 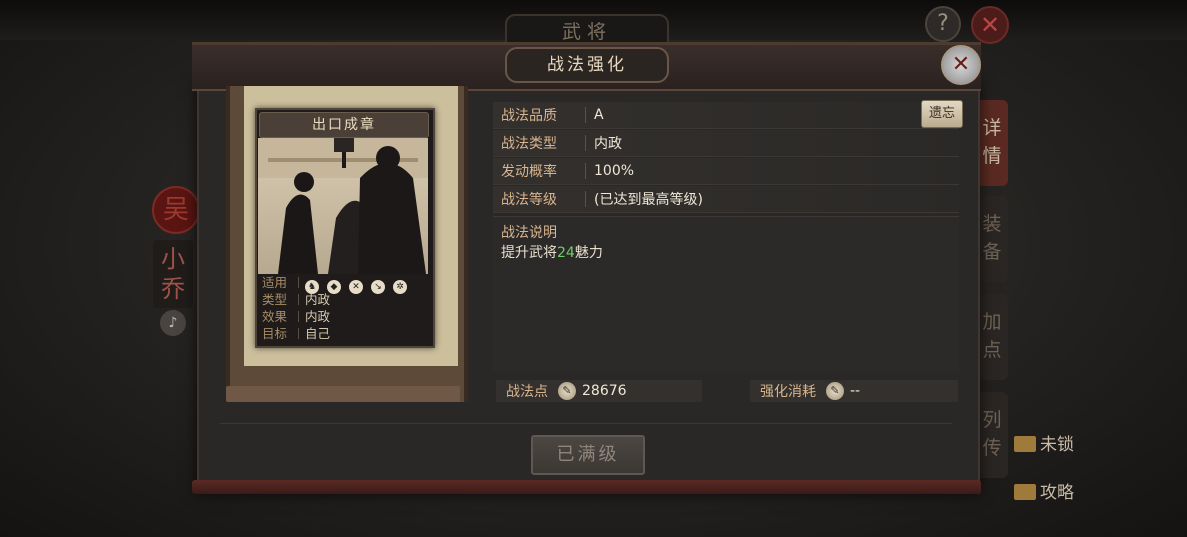 What do you see at coordinates (726, 143) in the screenshot?
I see `info-row-type: 战法类型 内政` at bounding box center [726, 143].